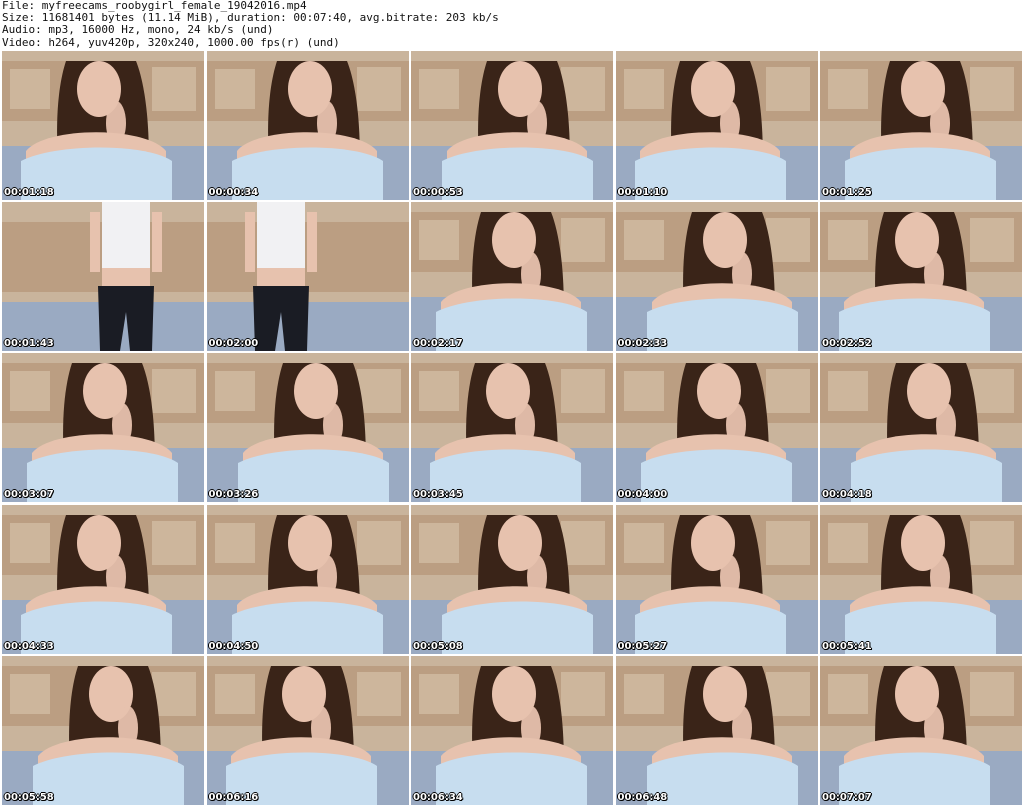  What do you see at coordinates (438, 192) in the screenshot?
I see `thumbnail-timestamp: 00:00:53` at bounding box center [438, 192].